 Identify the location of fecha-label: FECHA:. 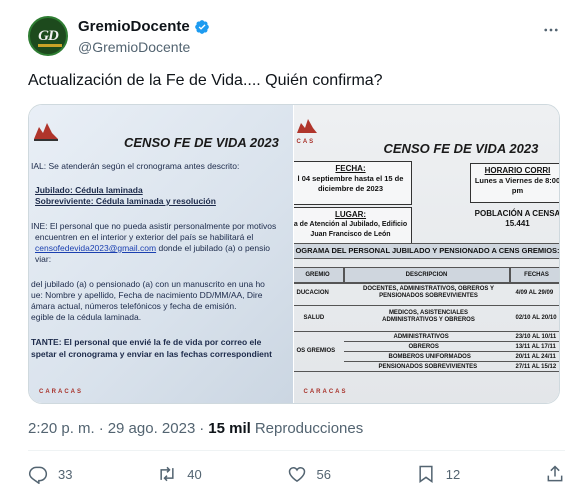
(350, 168).